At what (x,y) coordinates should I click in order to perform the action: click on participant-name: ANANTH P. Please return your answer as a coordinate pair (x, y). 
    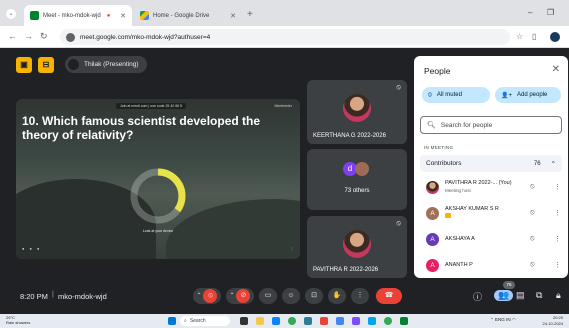
    Looking at the image, I should click on (459, 264).